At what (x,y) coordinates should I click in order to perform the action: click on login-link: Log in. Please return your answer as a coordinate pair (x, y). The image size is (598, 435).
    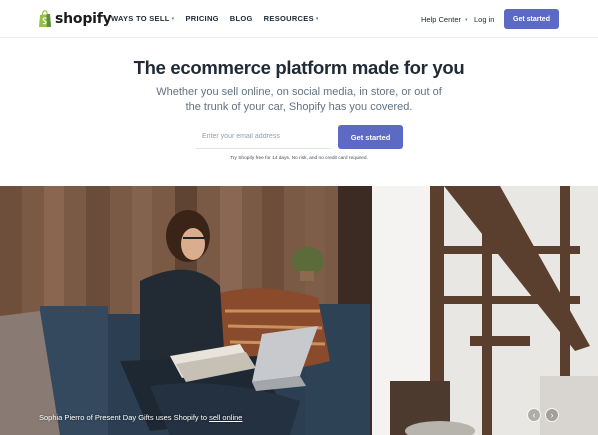
    Looking at the image, I should click on (484, 19).